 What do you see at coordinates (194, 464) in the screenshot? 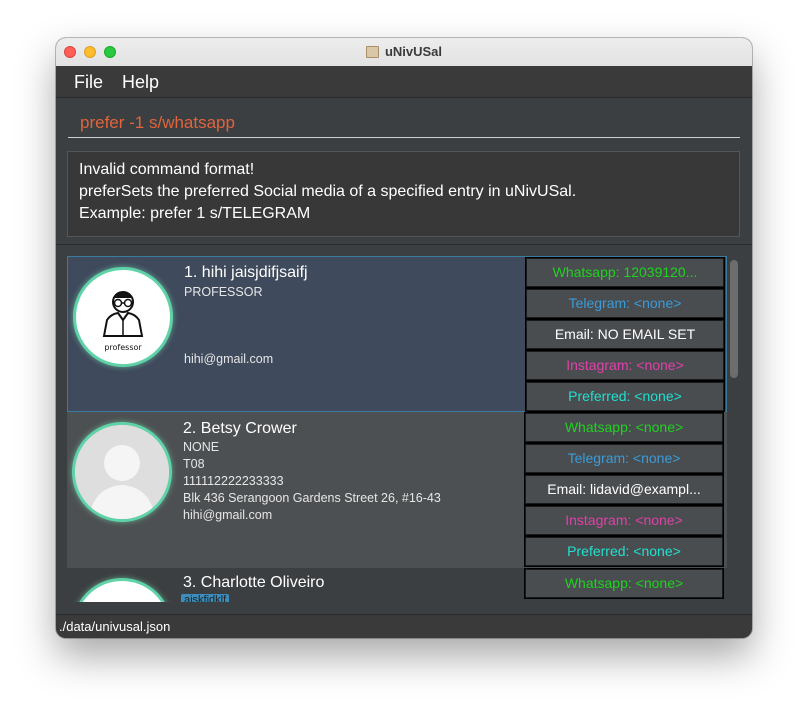
I see `contact-tutorial: T08` at bounding box center [194, 464].